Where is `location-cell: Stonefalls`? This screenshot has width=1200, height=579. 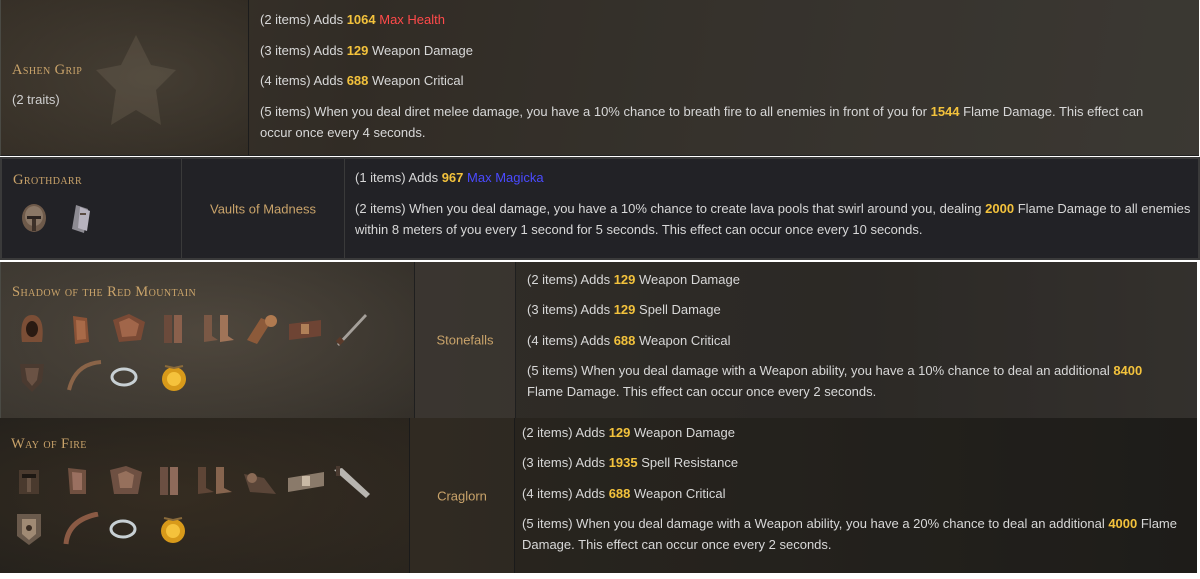 location-cell: Stonefalls is located at coordinates (465, 340).